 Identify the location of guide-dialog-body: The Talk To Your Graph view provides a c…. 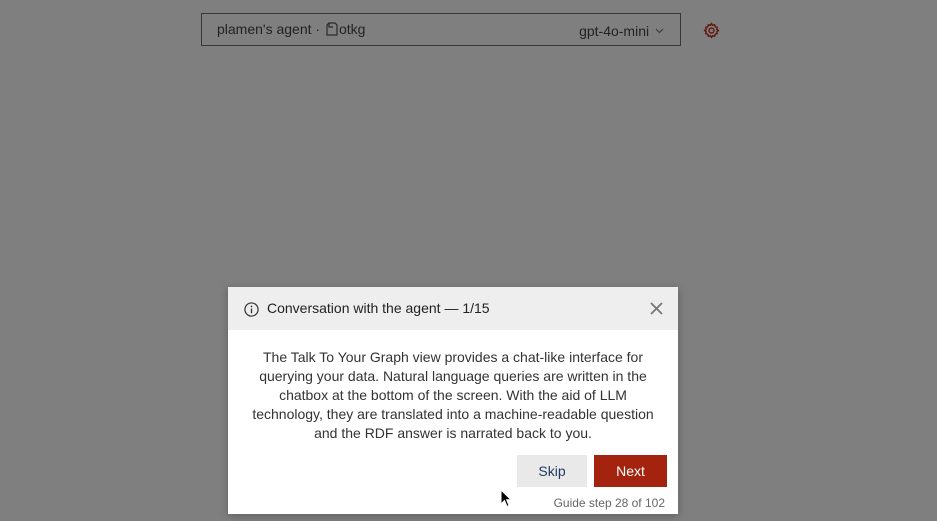
(453, 395).